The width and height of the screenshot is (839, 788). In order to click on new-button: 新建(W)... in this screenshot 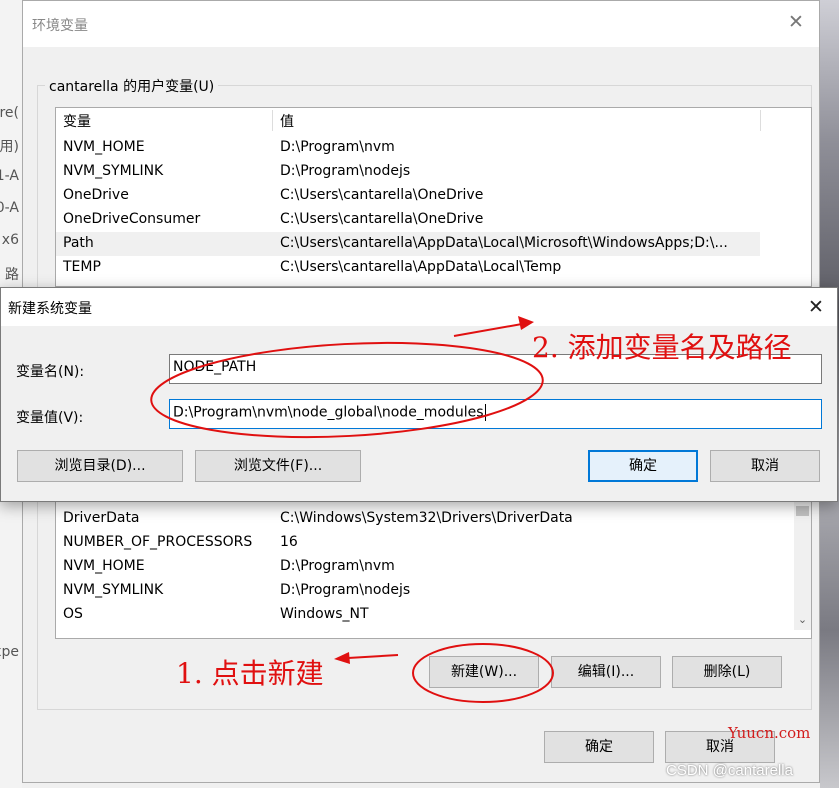, I will do `click(484, 672)`.